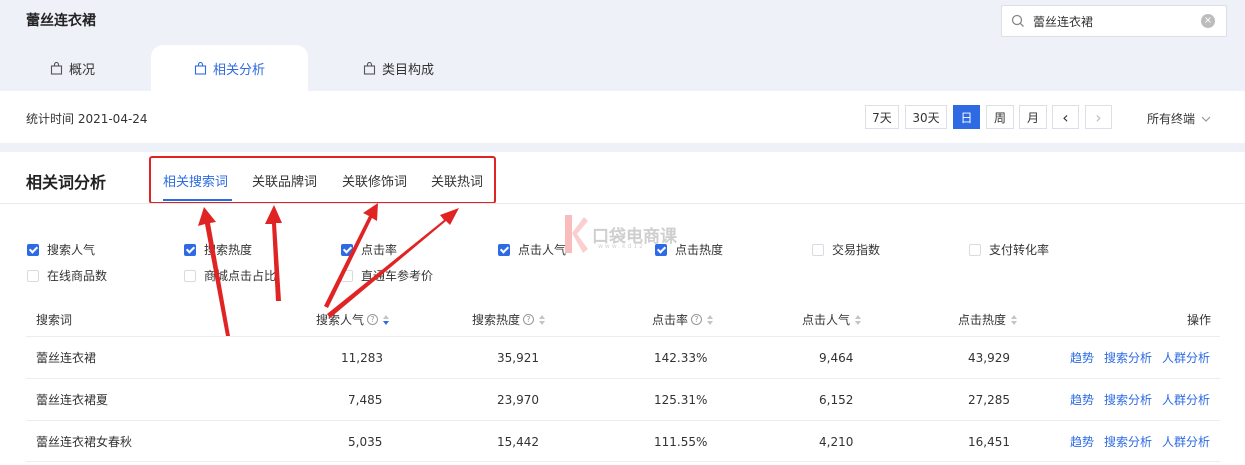  Describe the element at coordinates (832, 319) in the screenshot. I see `col-click-pop: 点击人气` at that location.